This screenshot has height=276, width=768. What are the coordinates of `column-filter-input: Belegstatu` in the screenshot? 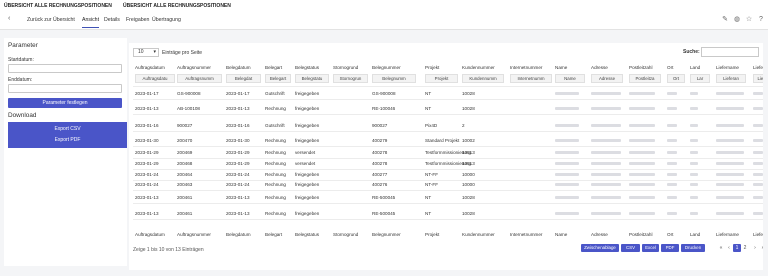 It's located at (312, 78).